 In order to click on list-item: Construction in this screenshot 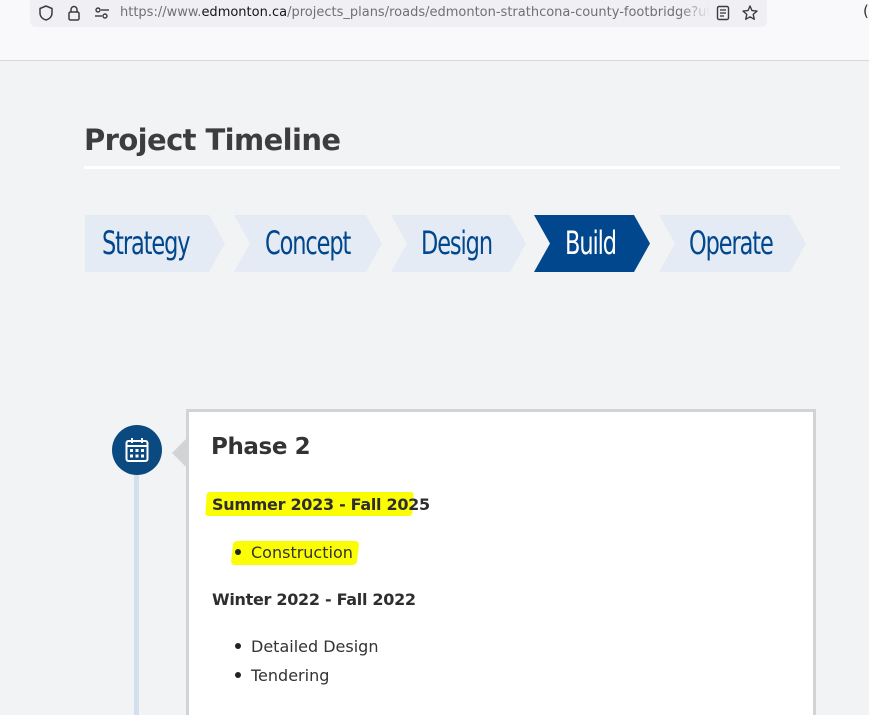, I will do `click(294, 552)`.